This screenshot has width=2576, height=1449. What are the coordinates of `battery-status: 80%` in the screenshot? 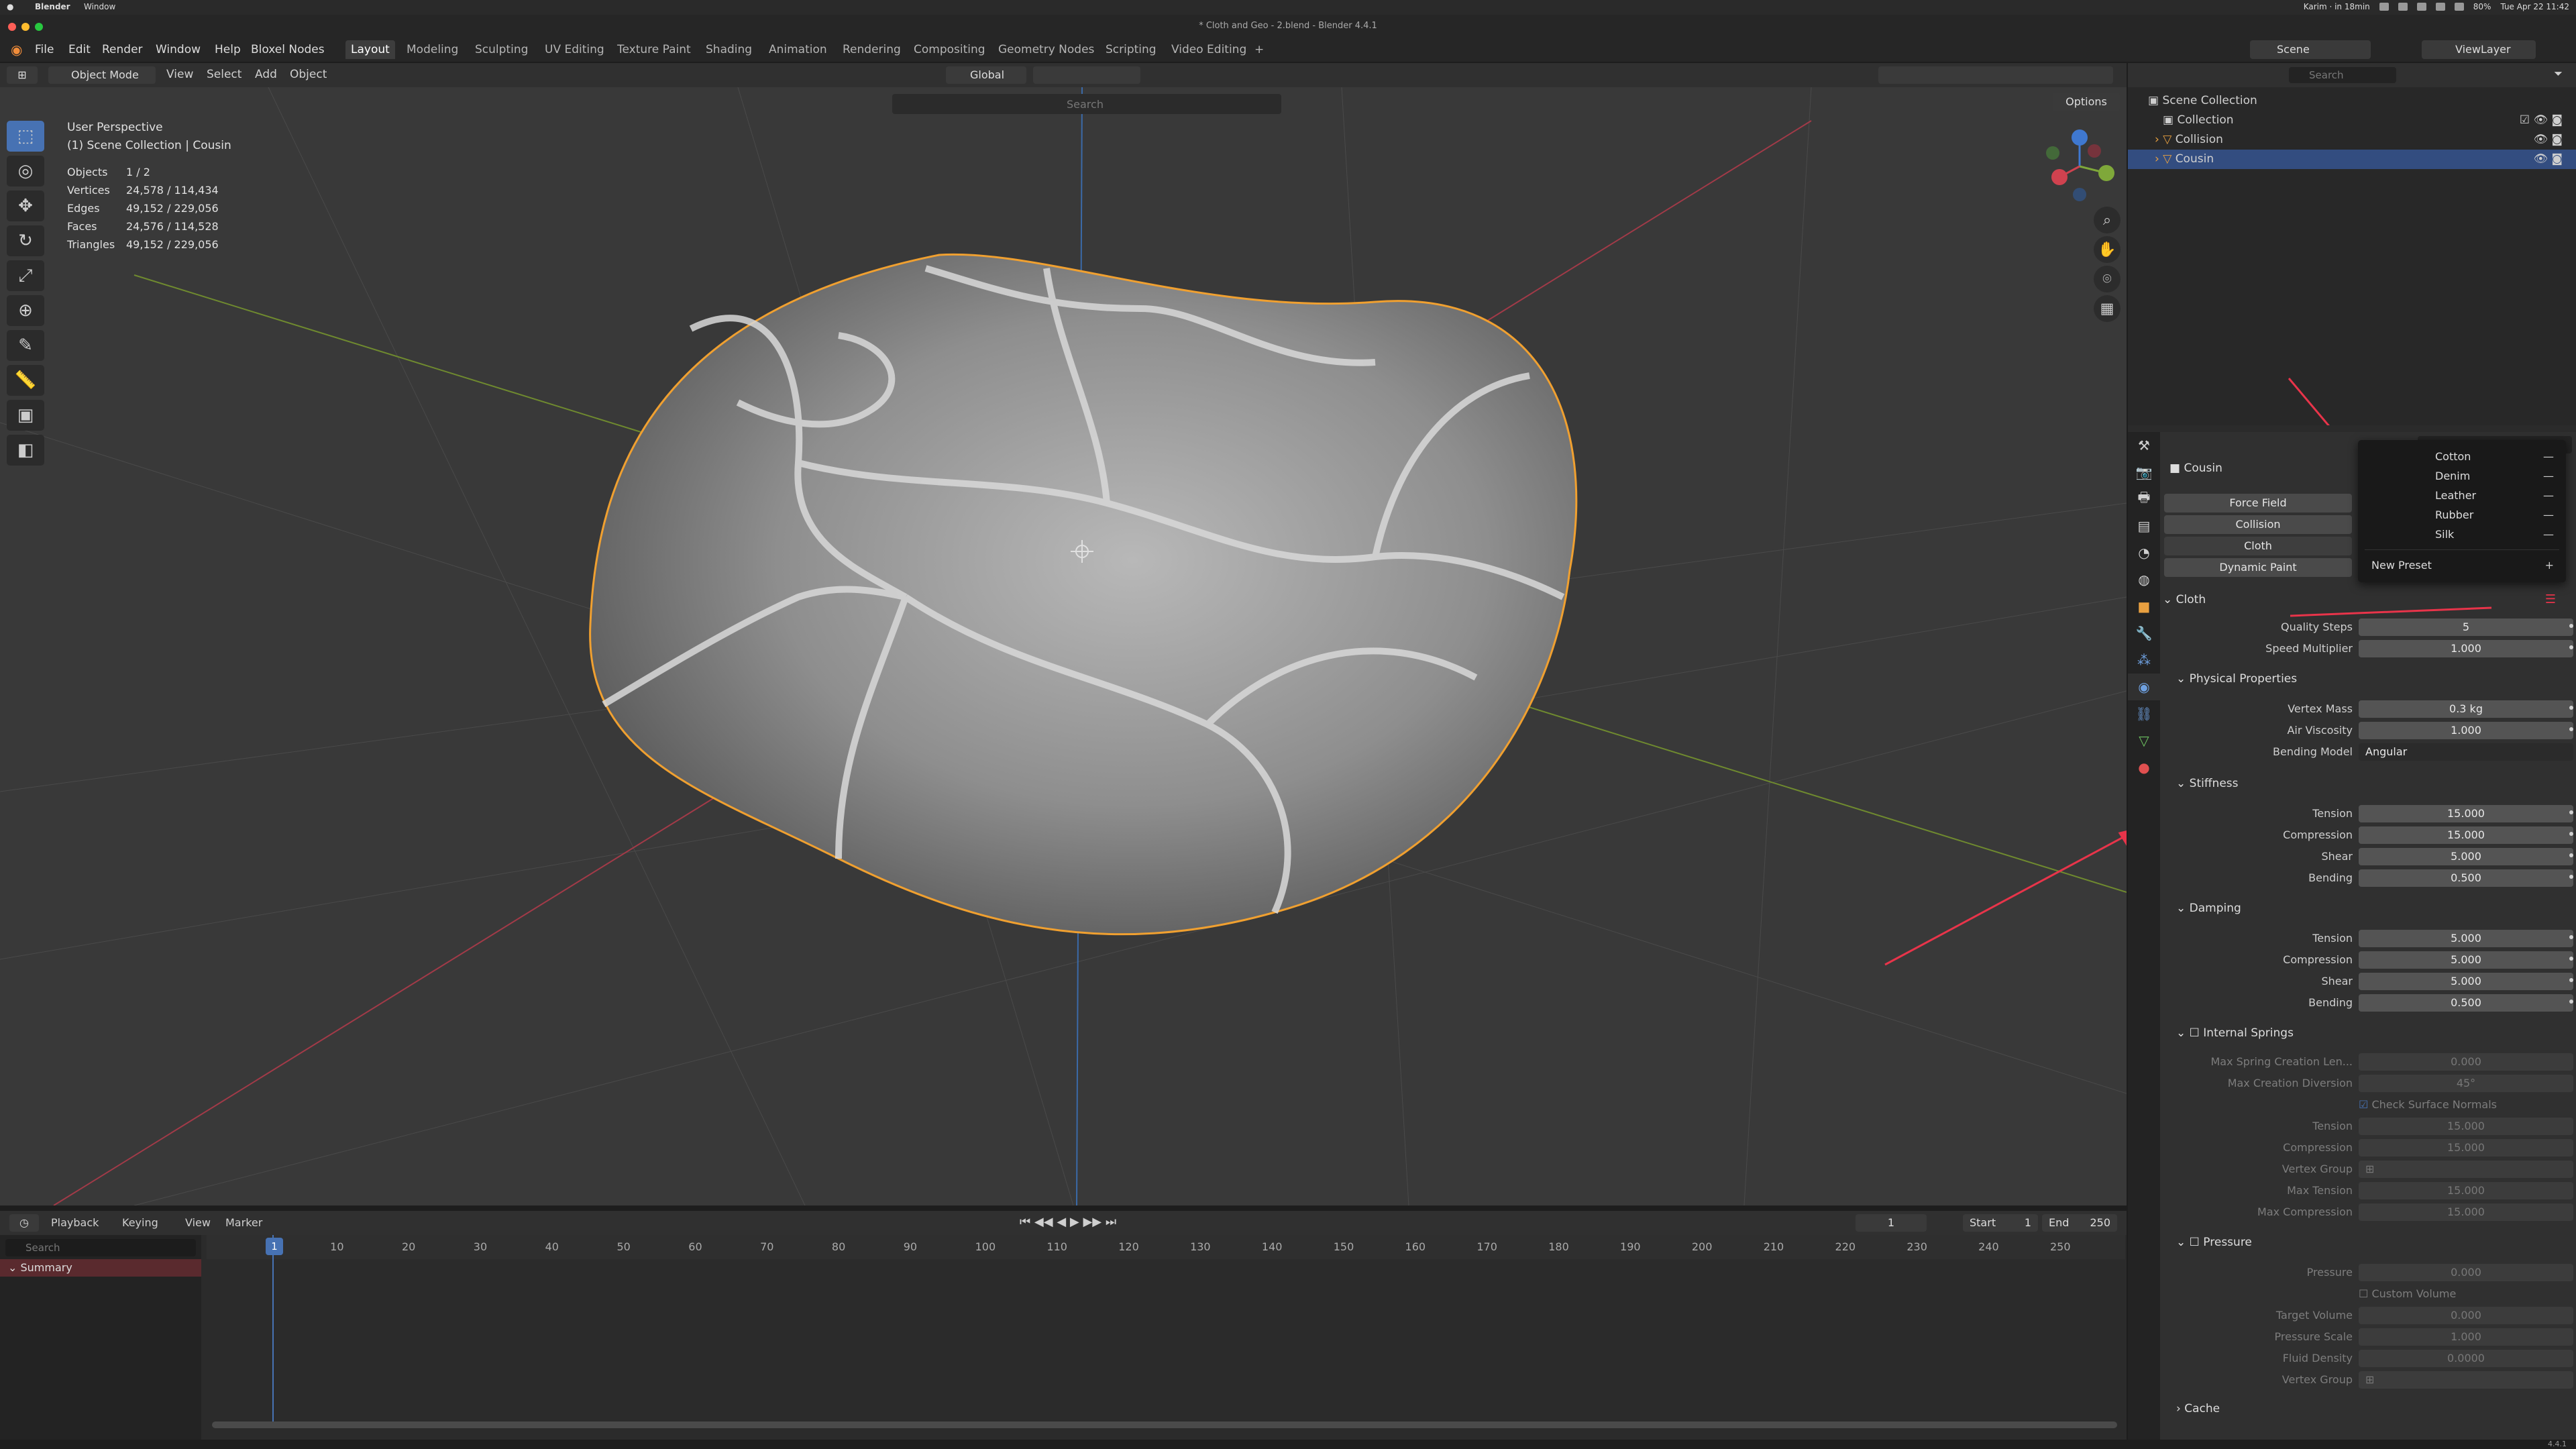 It's located at (2482, 6).